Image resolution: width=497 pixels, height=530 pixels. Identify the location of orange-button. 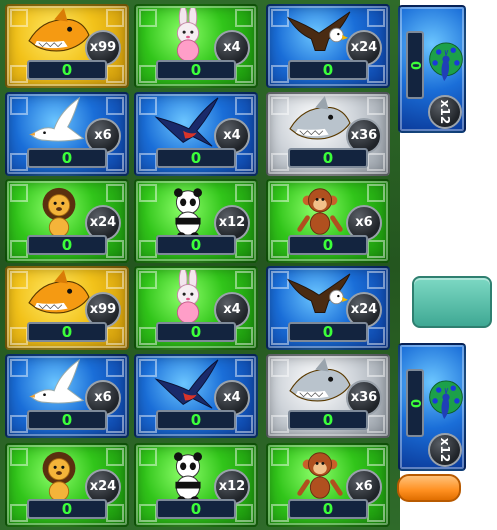
(429, 488).